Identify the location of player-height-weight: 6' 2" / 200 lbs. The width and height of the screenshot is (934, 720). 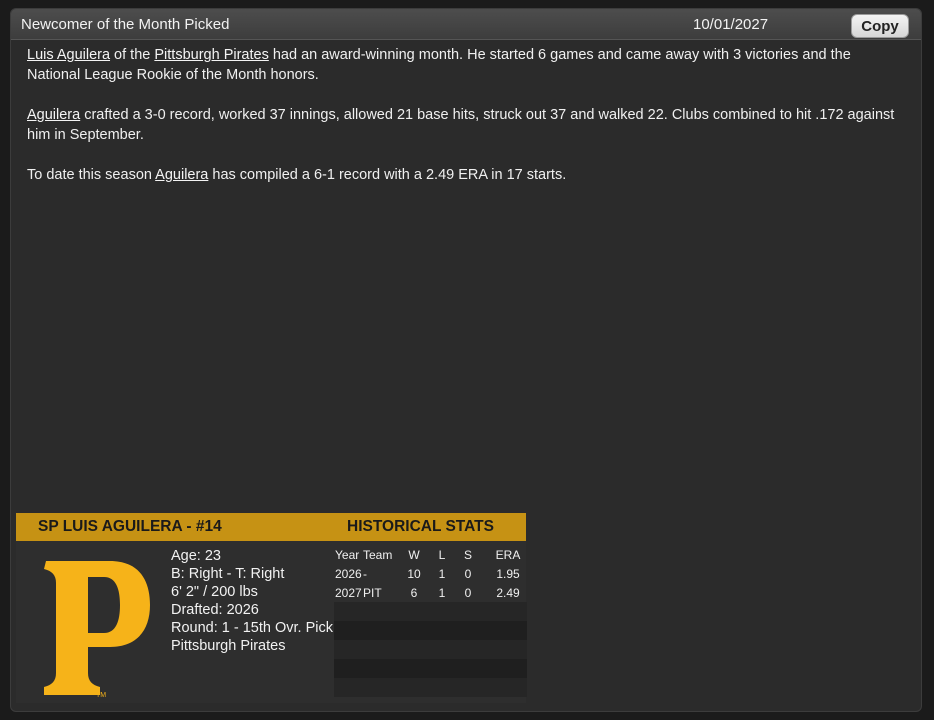
(214, 592).